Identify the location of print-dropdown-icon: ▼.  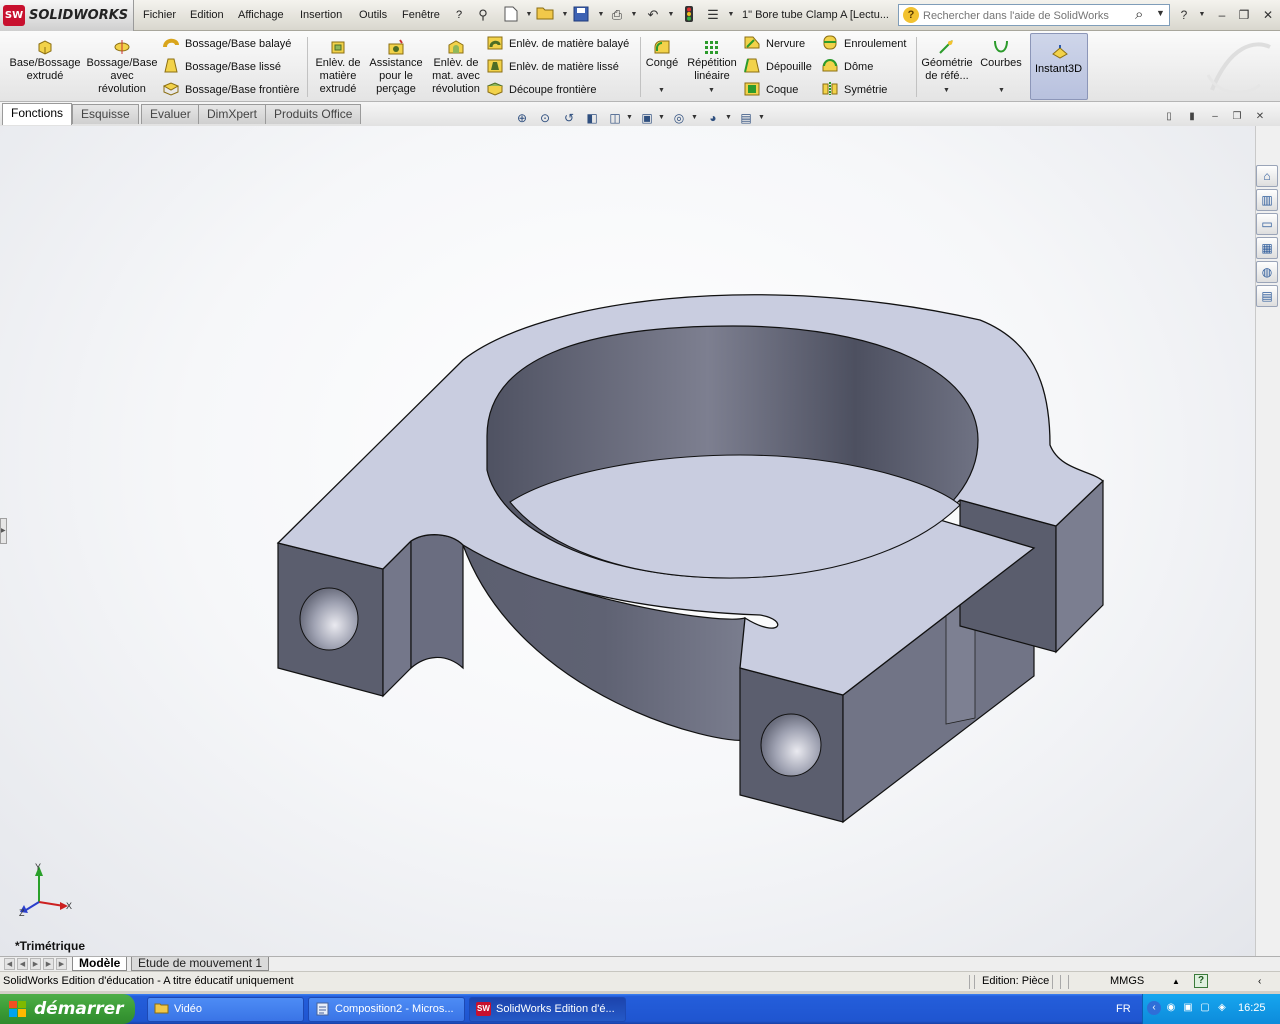
(634, 15).